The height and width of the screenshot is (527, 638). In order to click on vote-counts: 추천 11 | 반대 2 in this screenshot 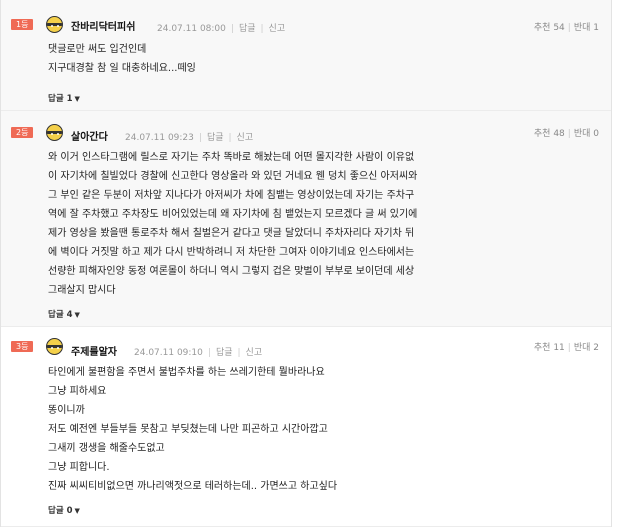, I will do `click(566, 348)`.